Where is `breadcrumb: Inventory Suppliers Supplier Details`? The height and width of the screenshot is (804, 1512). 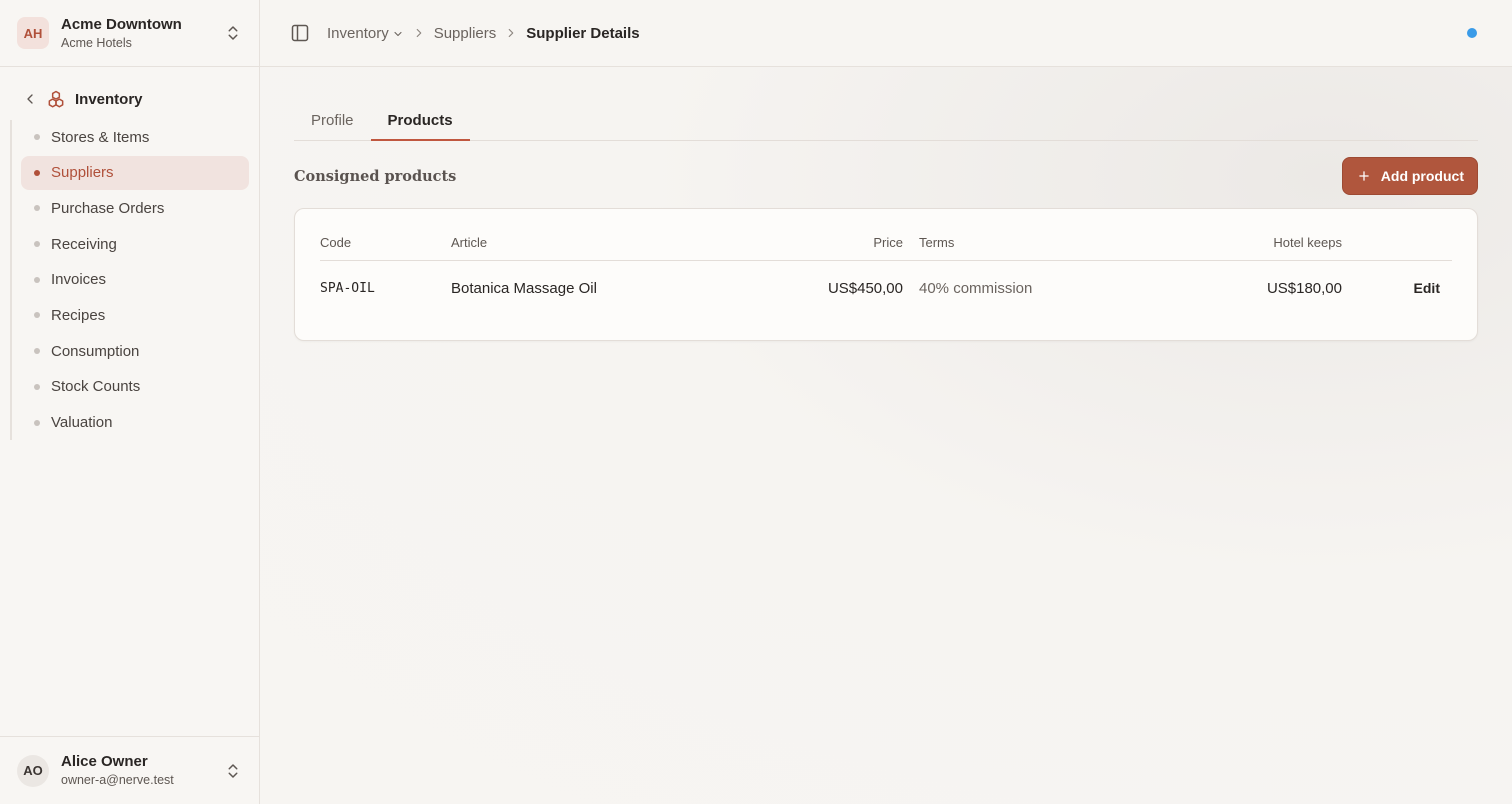
breadcrumb: Inventory Suppliers Supplier Details is located at coordinates (483, 33).